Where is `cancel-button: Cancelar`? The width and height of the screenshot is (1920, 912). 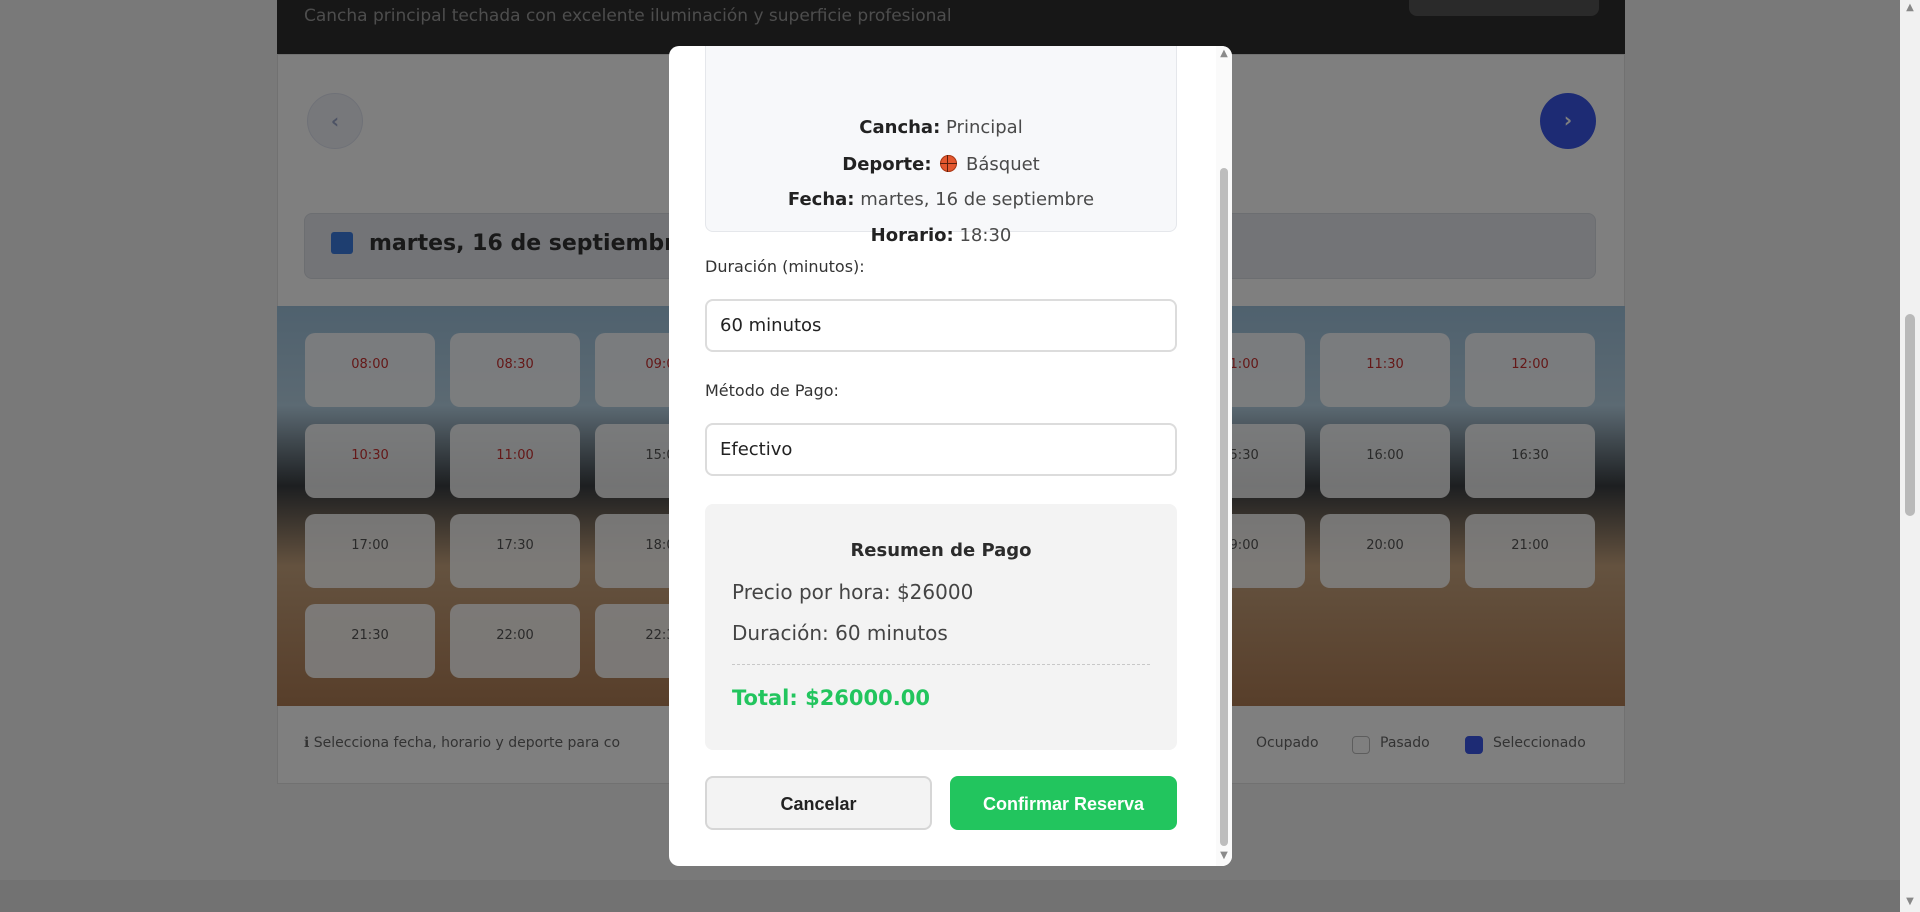 cancel-button: Cancelar is located at coordinates (818, 803).